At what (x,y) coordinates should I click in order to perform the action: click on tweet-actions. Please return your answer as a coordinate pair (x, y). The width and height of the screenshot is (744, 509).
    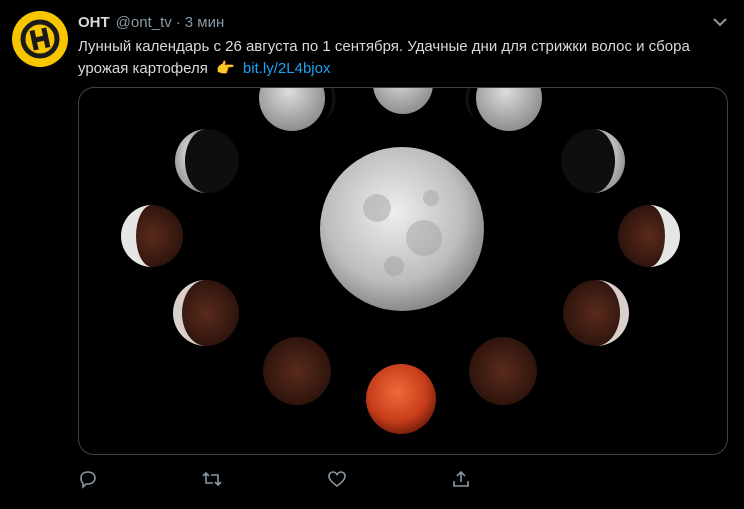
    Looking at the image, I should click on (372, 481).